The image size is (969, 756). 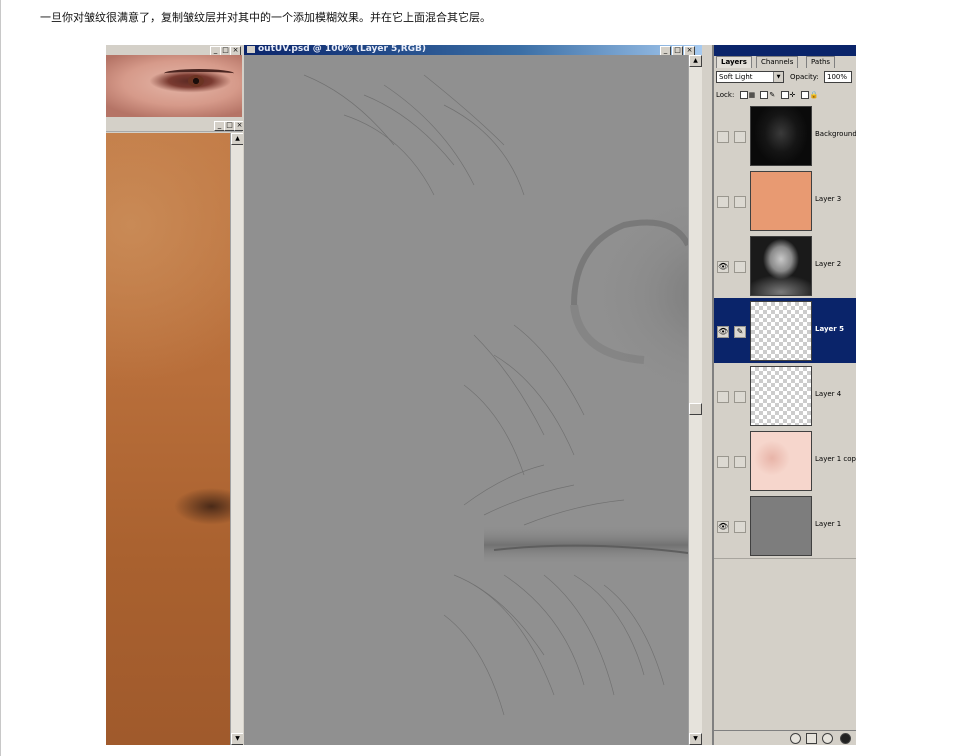 What do you see at coordinates (827, 738) in the screenshot?
I see `adjustment-icon` at bounding box center [827, 738].